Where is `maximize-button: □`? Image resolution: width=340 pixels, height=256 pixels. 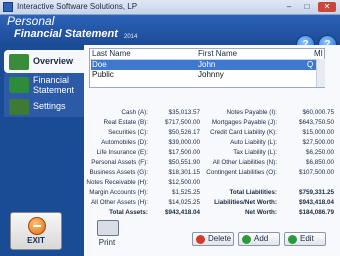
maximize-button: □ is located at coordinates (307, 7).